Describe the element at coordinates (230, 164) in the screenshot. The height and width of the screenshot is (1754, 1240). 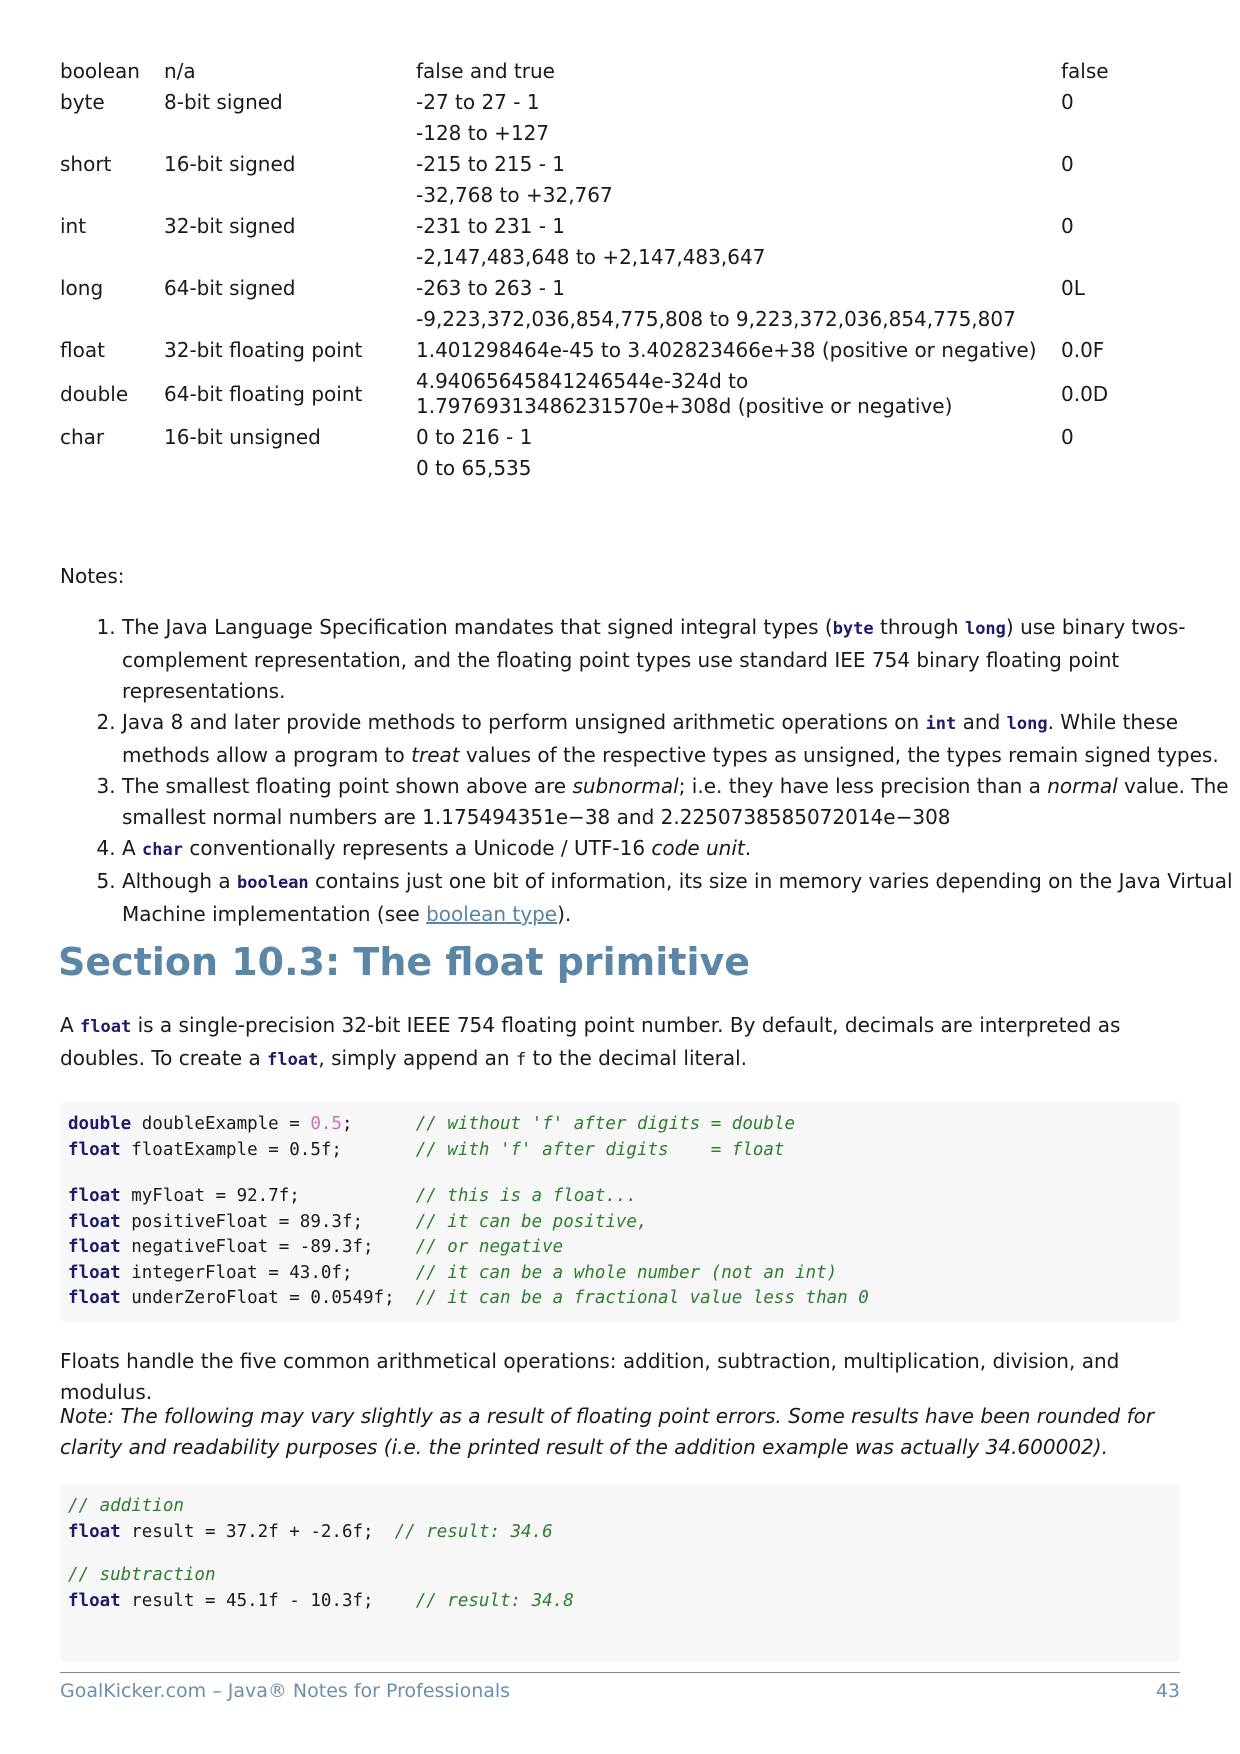
I see `table-cell-desc: 16-bit signed` at that location.